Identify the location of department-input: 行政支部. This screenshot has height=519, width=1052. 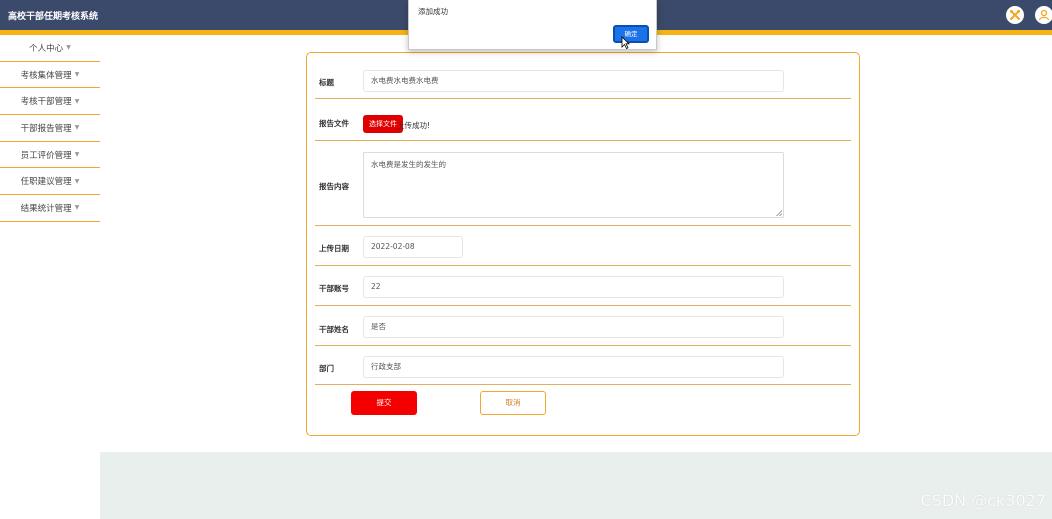
(573, 367).